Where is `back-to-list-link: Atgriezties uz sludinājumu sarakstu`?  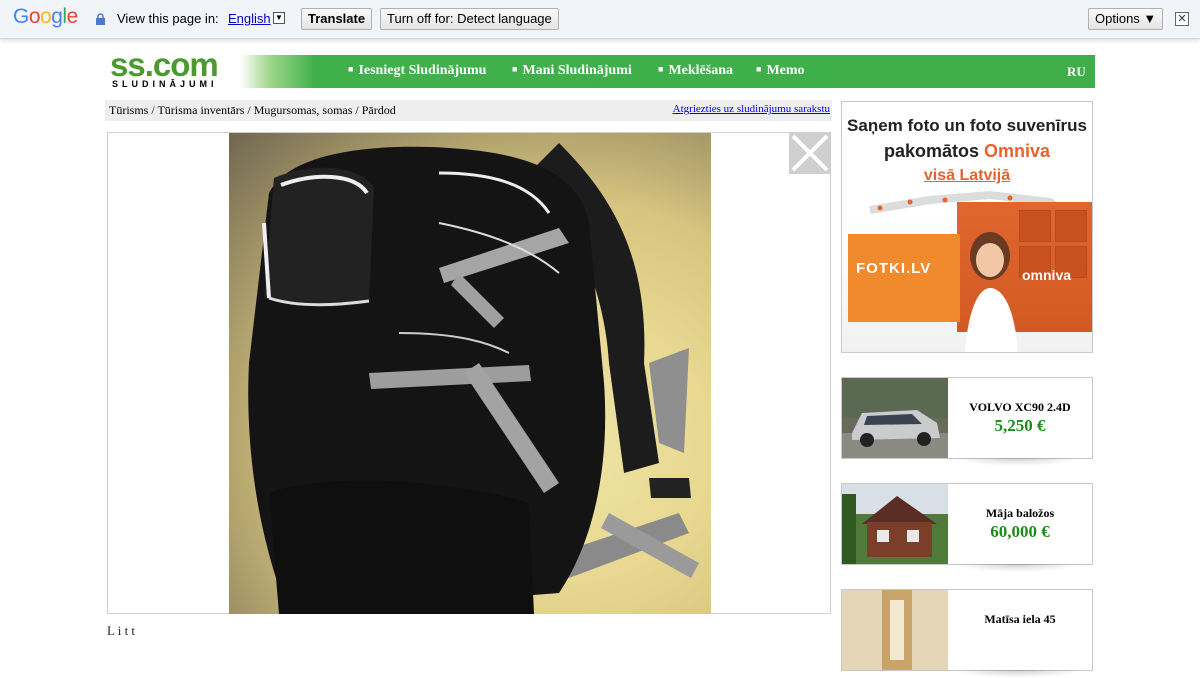 back-to-list-link: Atgriezties uz sludinājumu sarakstu is located at coordinates (751, 109).